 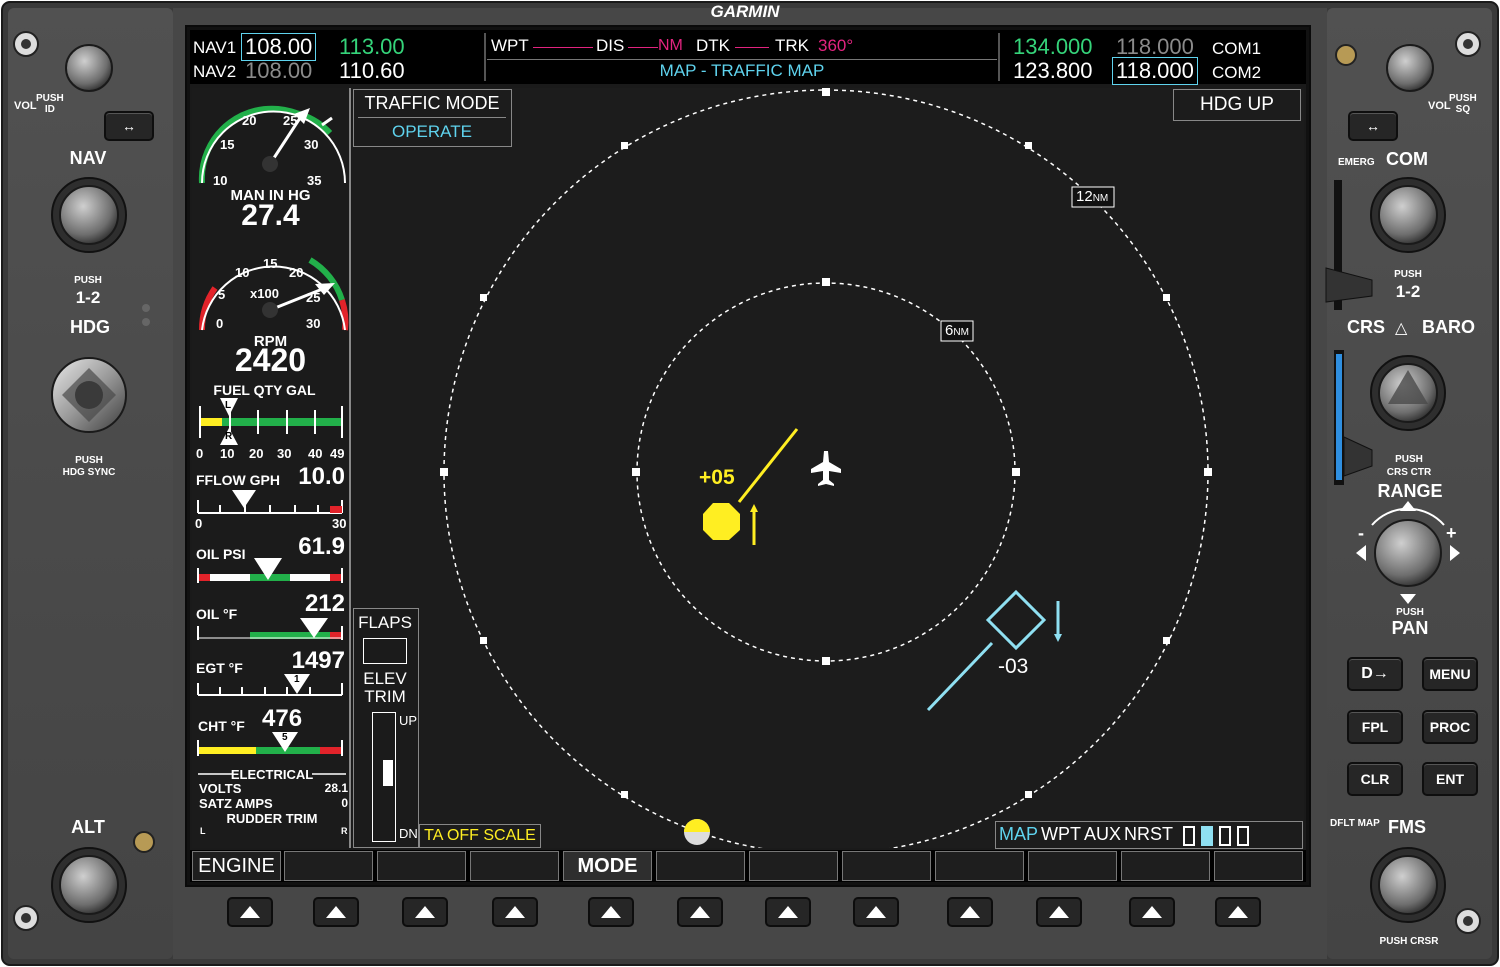 I want to click on direct-to-button: D→, so click(x=1375, y=674).